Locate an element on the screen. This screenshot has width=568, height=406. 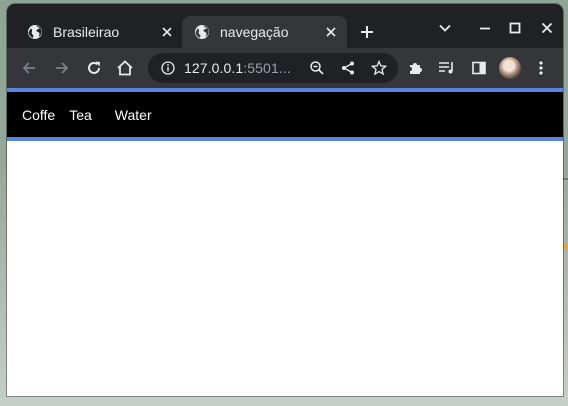
home-icon is located at coordinates (125, 68).